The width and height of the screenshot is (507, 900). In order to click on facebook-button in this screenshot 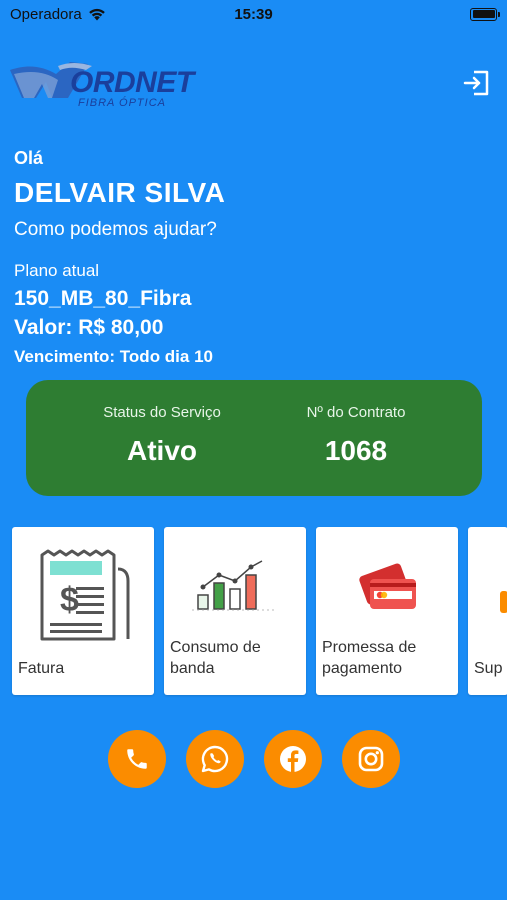, I will do `click(293, 759)`.